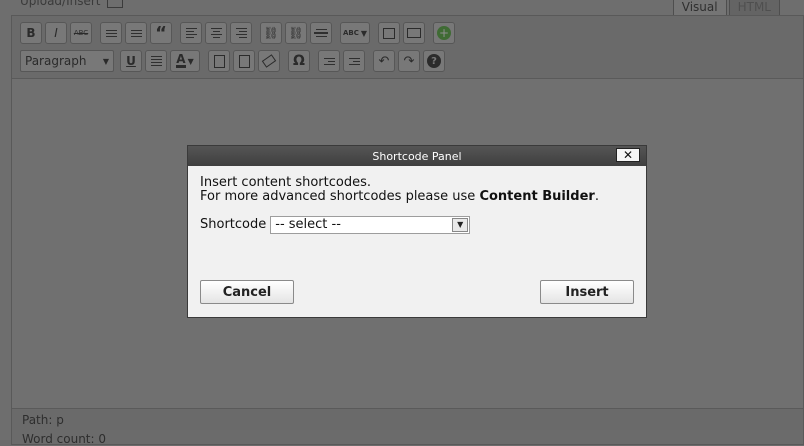  I want to click on dialog-title-bar: Shortcode Panel ✕, so click(417, 156).